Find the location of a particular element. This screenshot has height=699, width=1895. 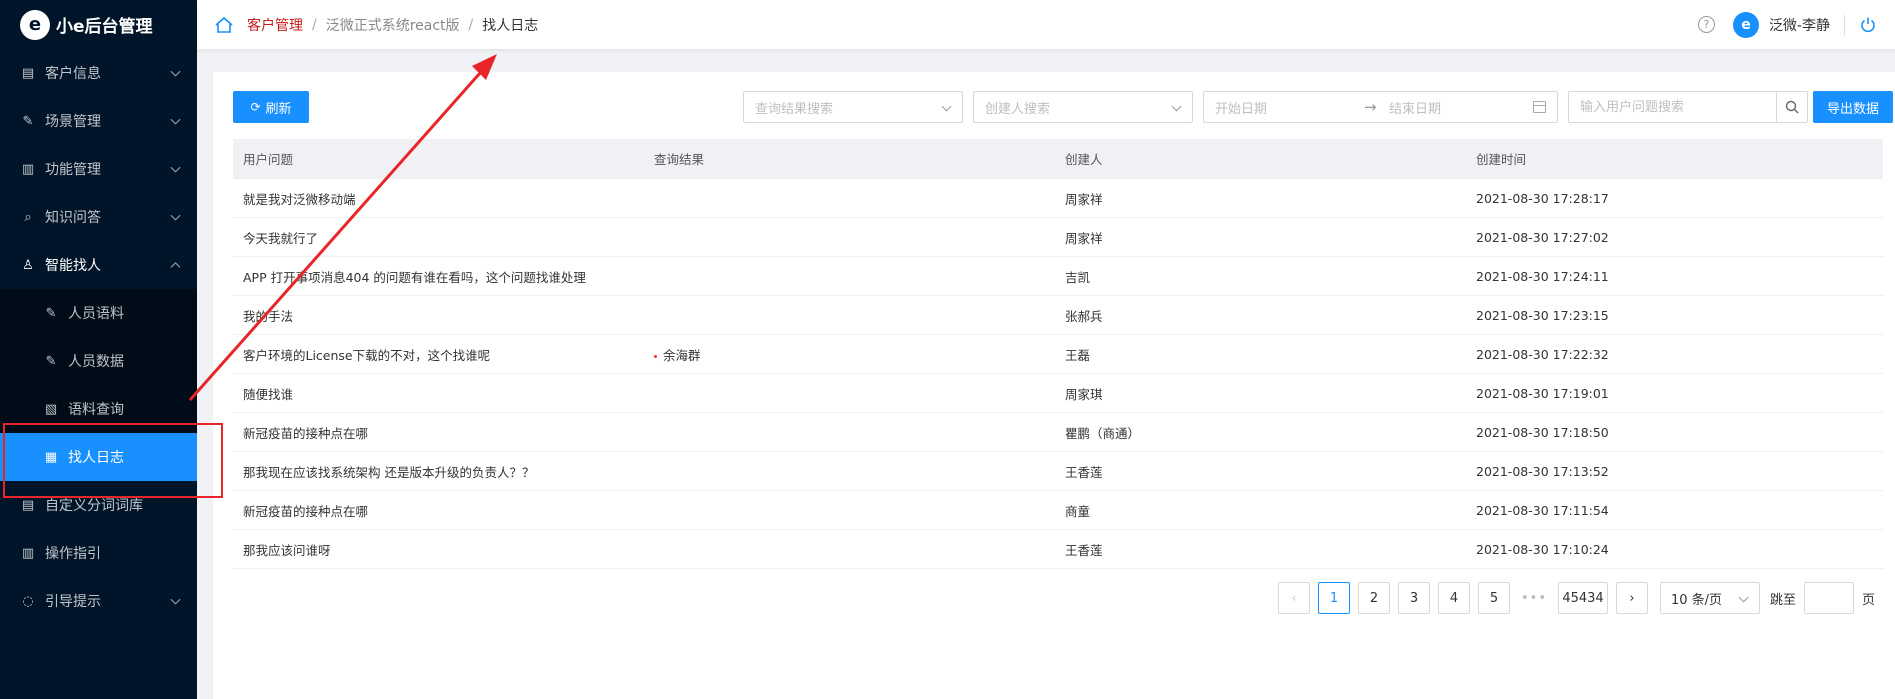

table-row: 随便找谁 周家琪 2021-08-30 17:19:01 is located at coordinates (1058, 393).